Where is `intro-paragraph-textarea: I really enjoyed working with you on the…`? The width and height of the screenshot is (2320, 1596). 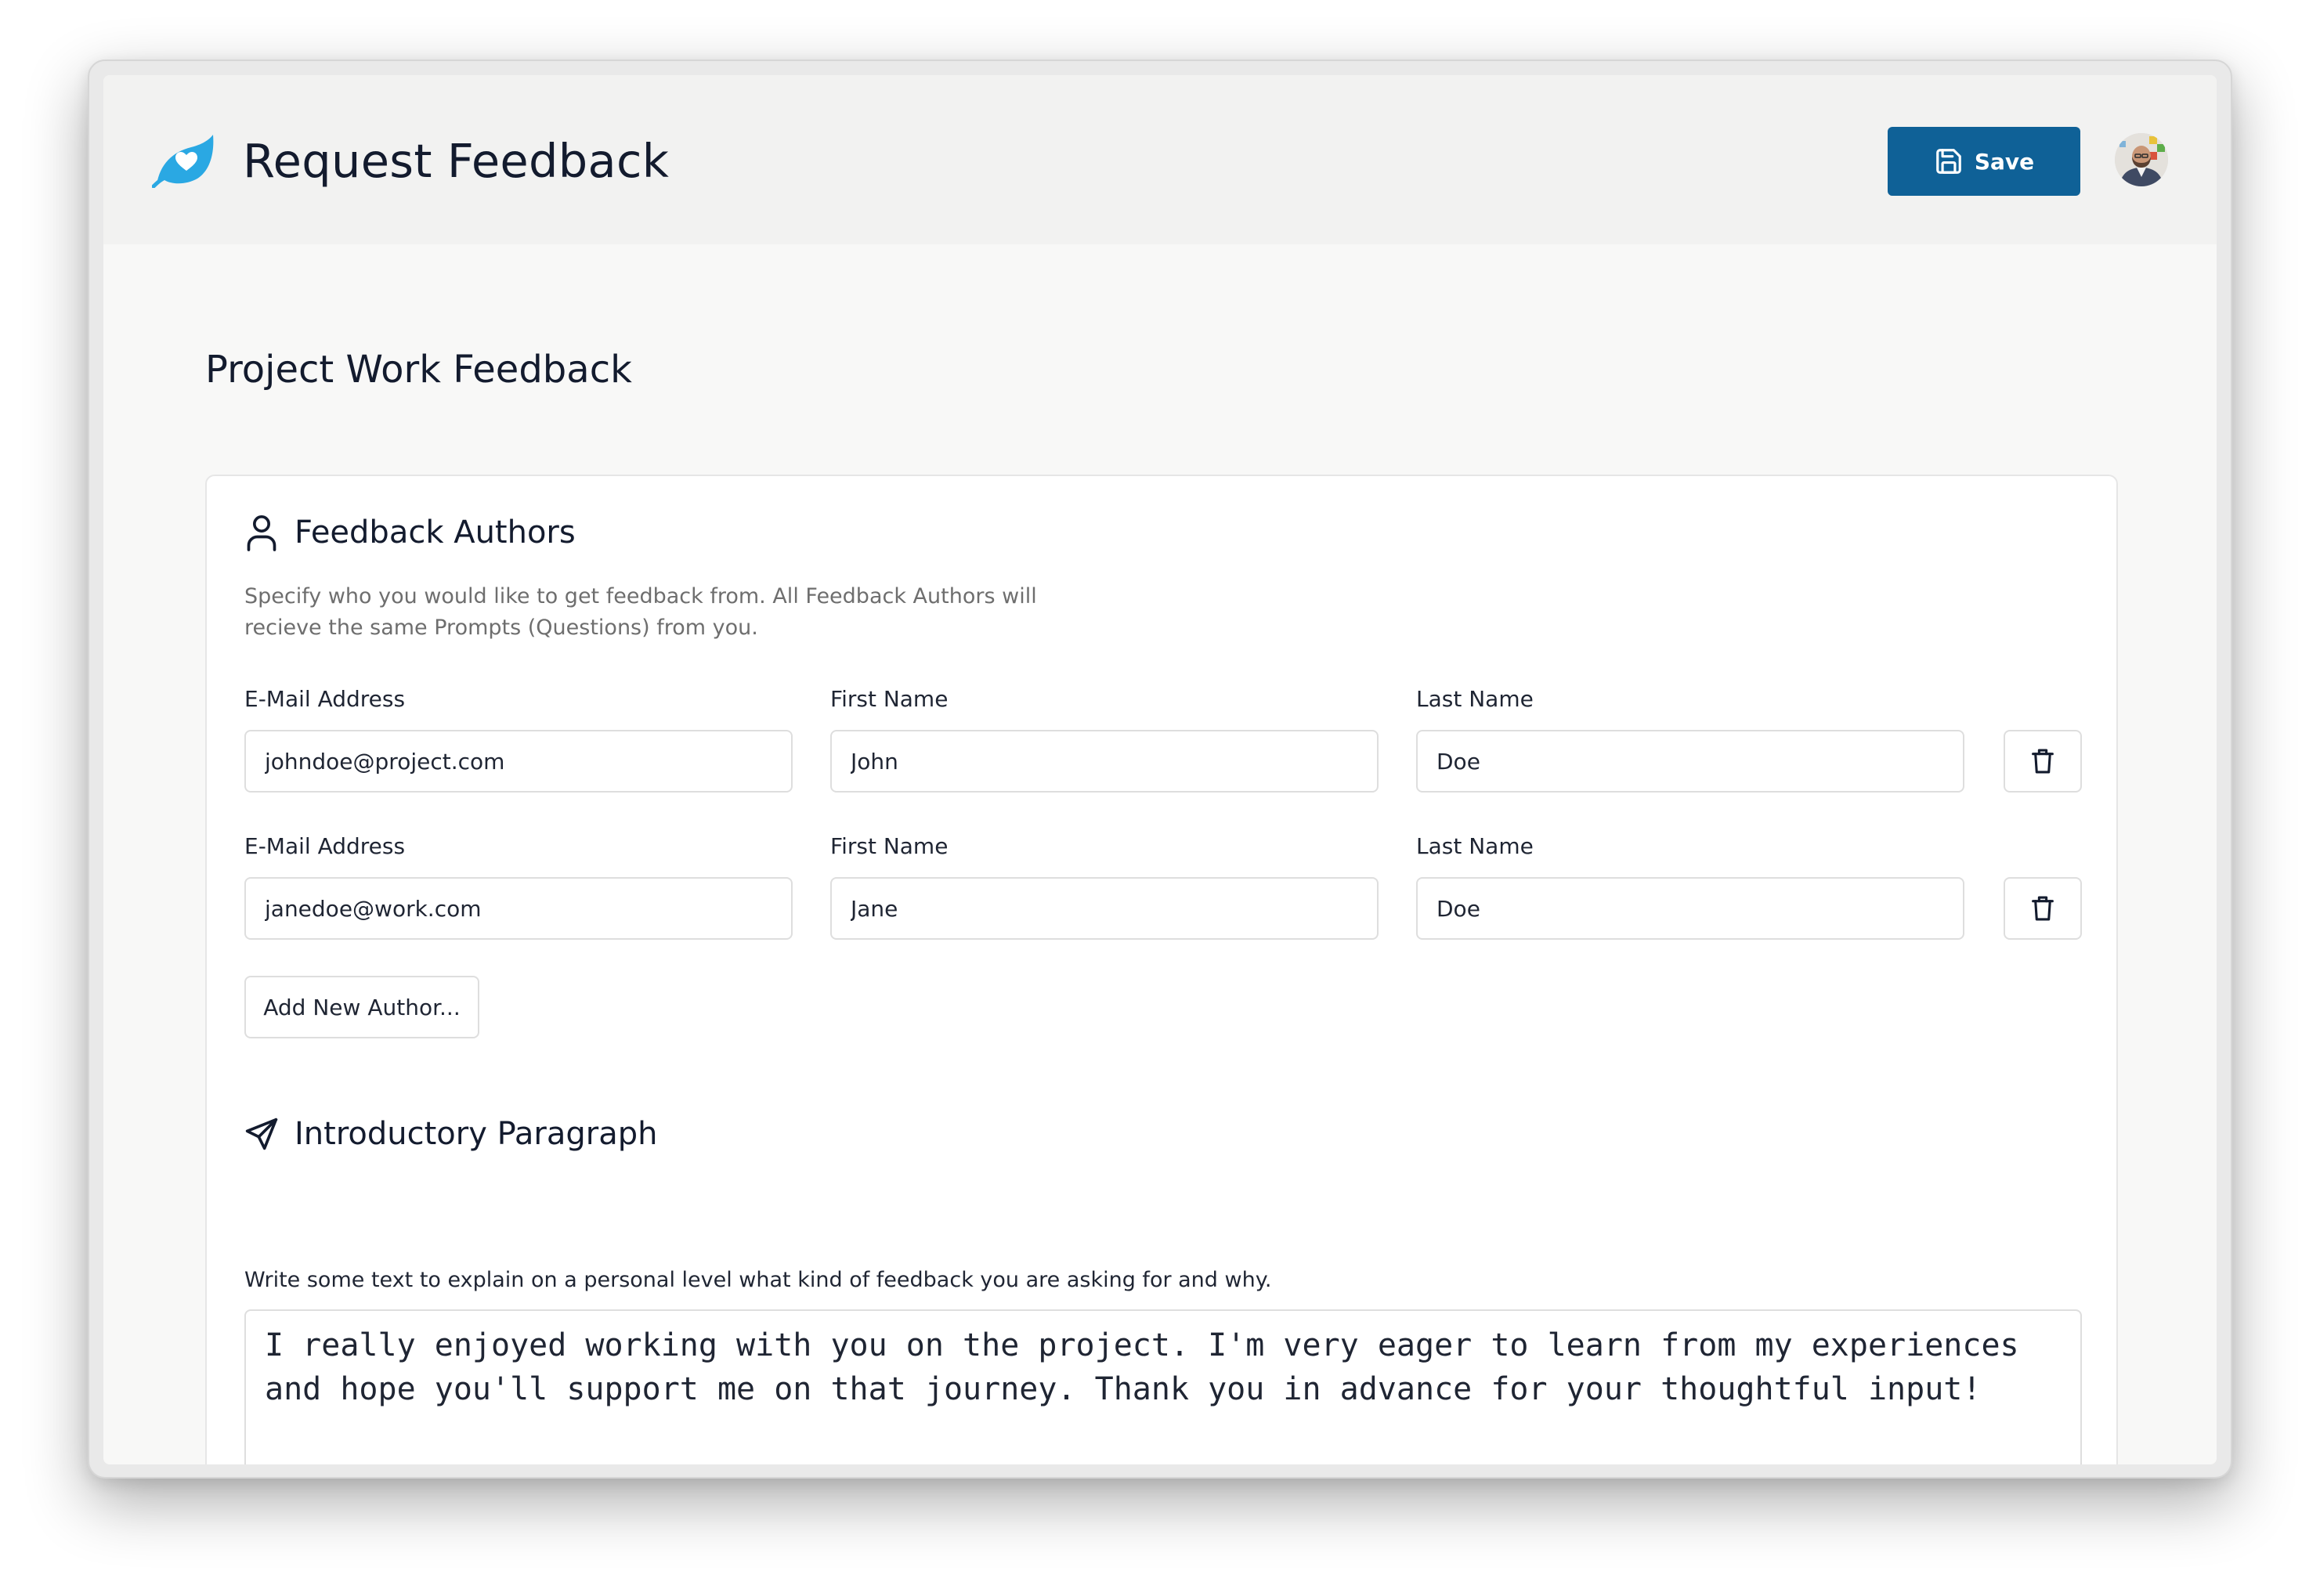
intro-paragraph-textarea: I really enjoyed working with you on the… is located at coordinates (1163, 1386).